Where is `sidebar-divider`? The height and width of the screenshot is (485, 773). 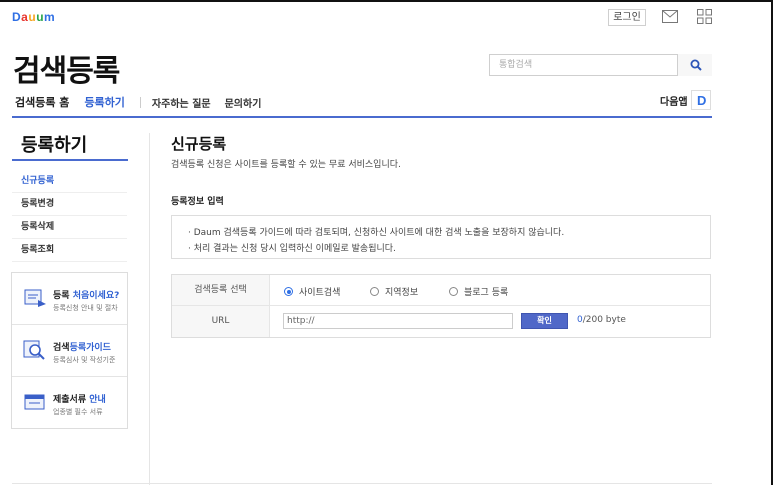
sidebar-divider is located at coordinates (149, 309).